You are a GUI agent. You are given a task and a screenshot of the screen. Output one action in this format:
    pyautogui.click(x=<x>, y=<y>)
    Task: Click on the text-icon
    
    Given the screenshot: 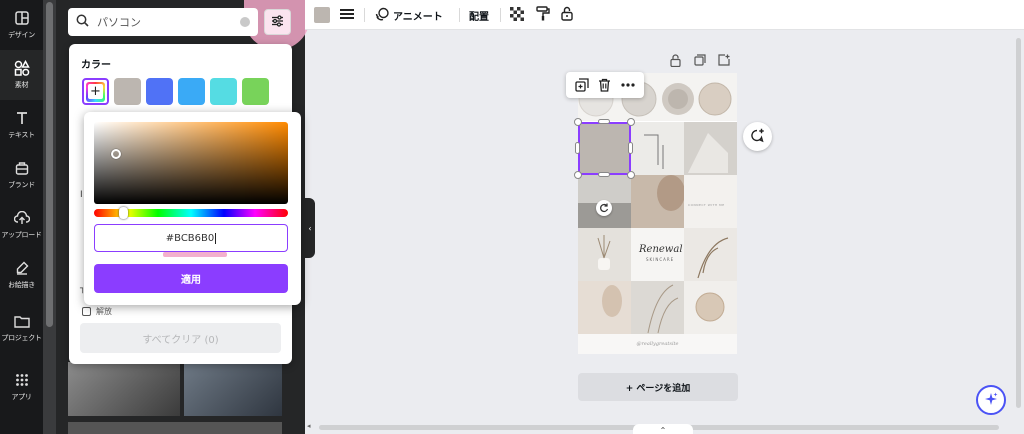 What is the action you would take?
    pyautogui.click(x=22, y=118)
    